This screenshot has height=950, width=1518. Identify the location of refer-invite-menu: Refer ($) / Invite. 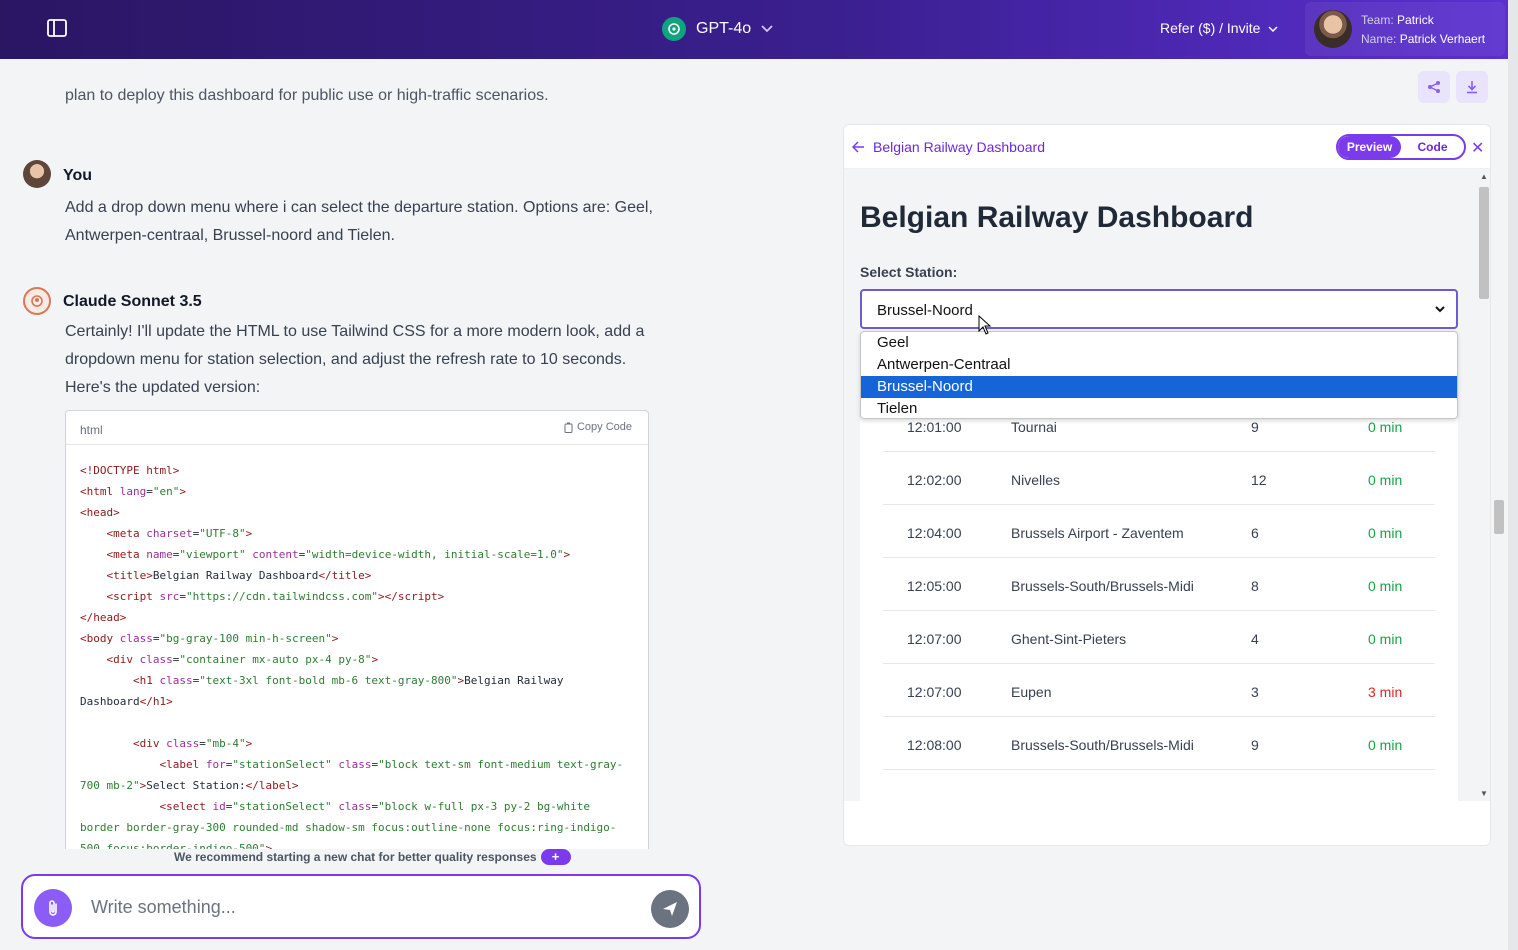
(1219, 28).